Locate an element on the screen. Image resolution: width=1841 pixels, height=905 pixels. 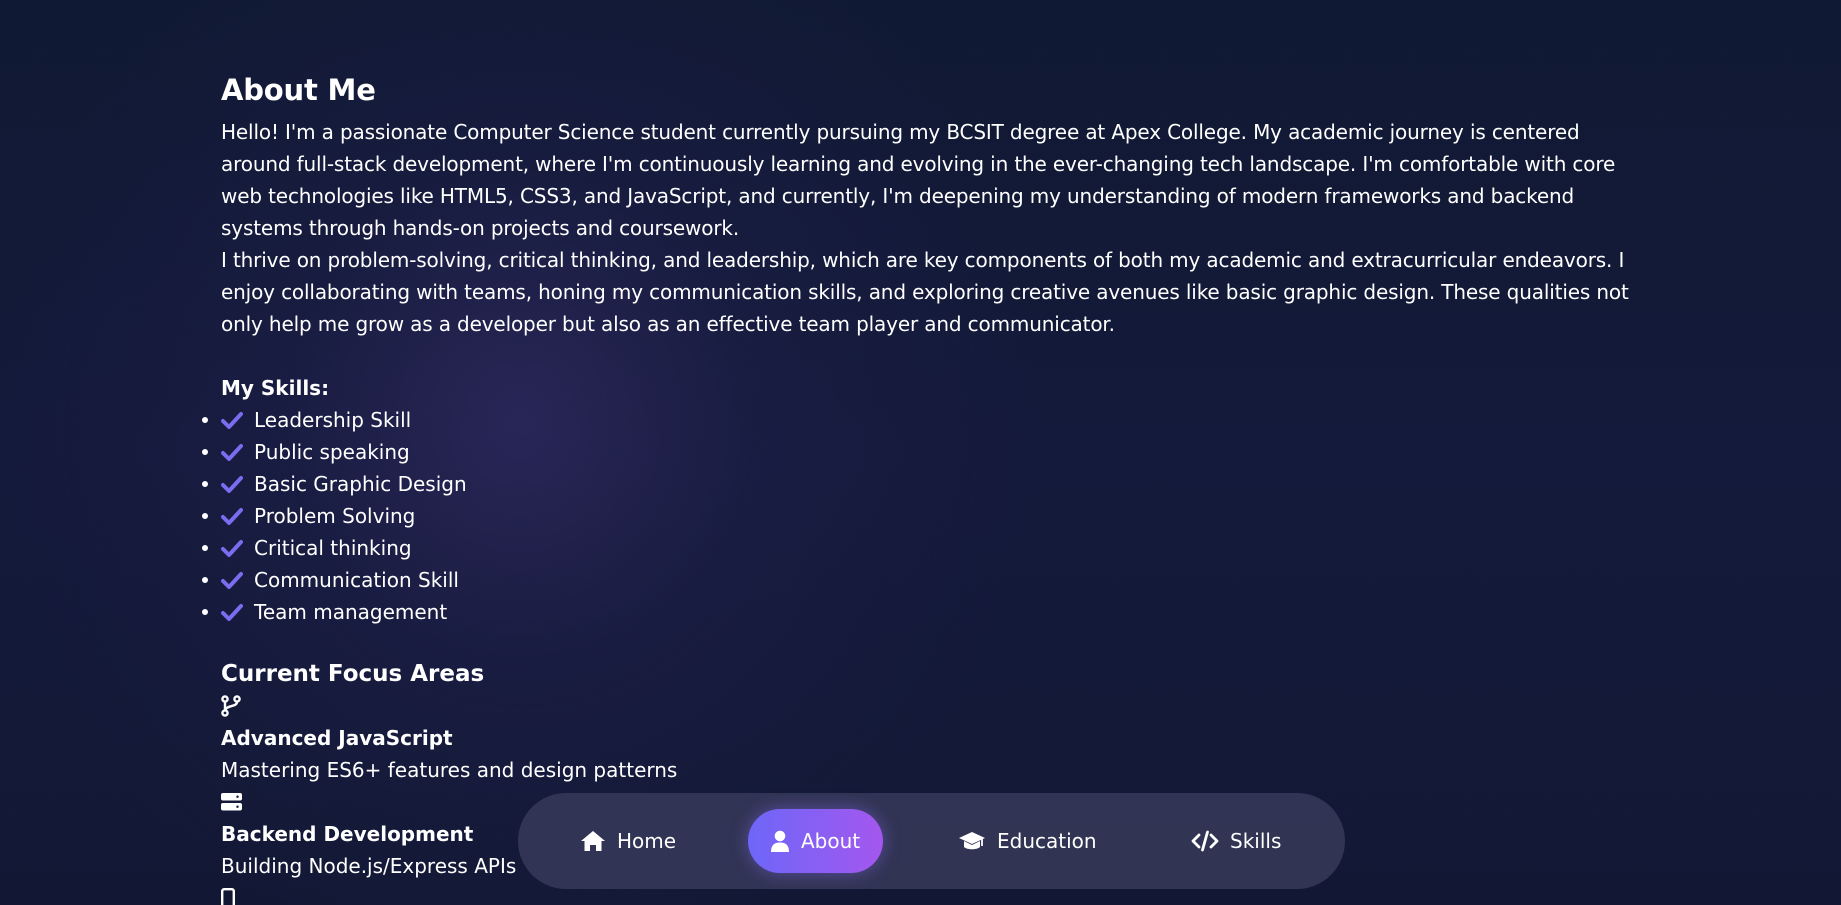
list-item: Problem Solving is located at coordinates (921, 516).